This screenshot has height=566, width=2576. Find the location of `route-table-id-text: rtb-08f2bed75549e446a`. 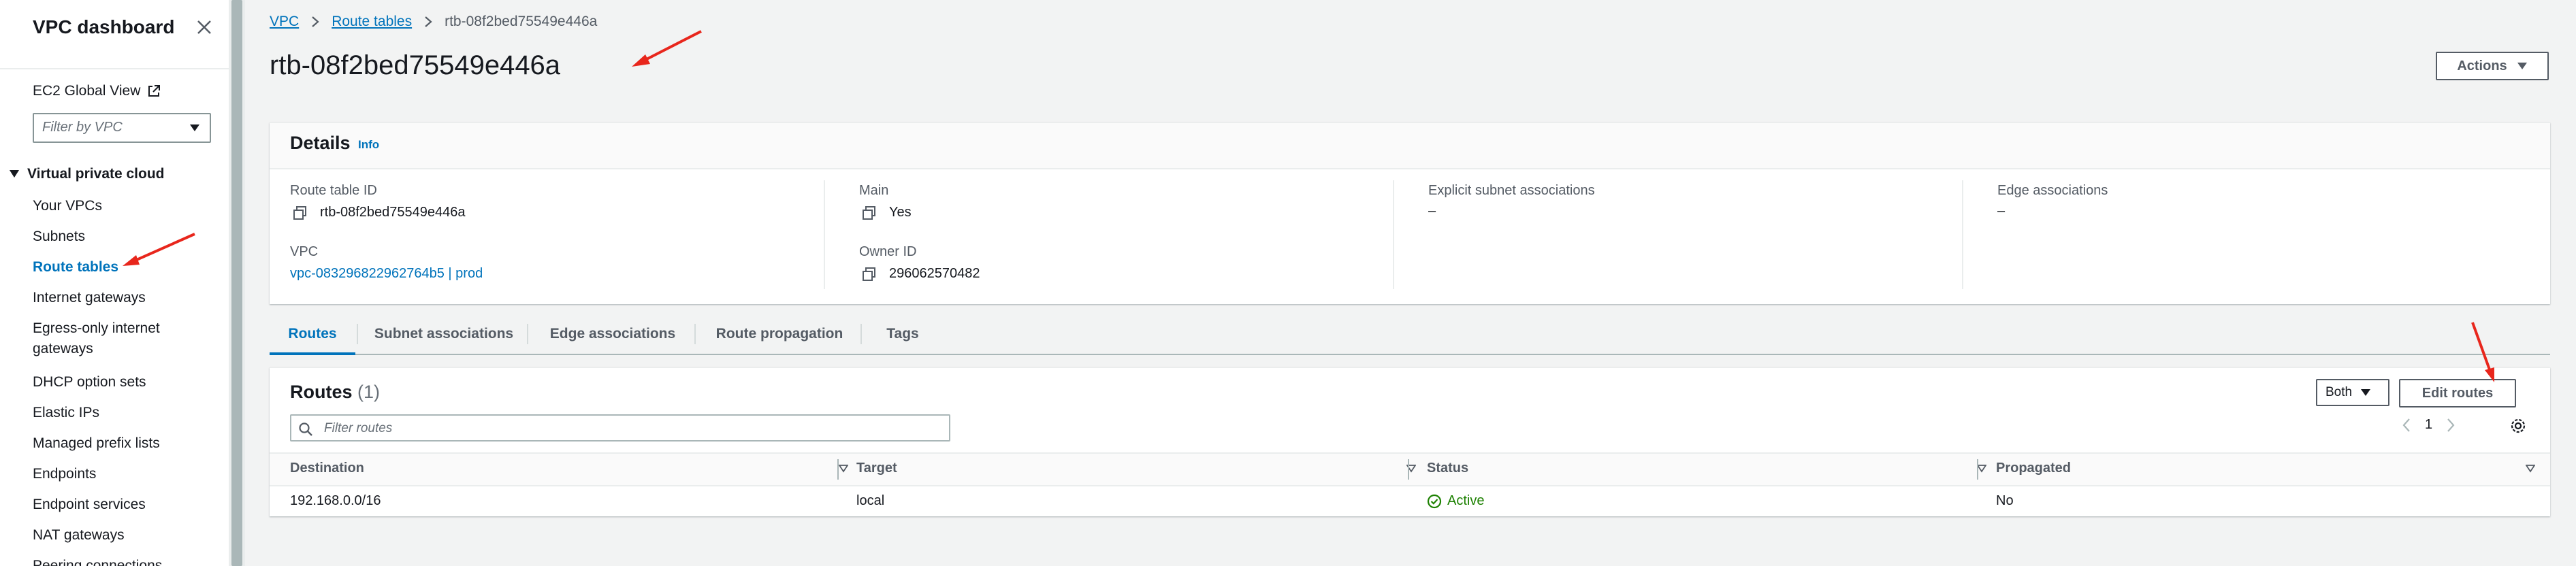

route-table-id-text: rtb-08f2bed75549e446a is located at coordinates (393, 212).